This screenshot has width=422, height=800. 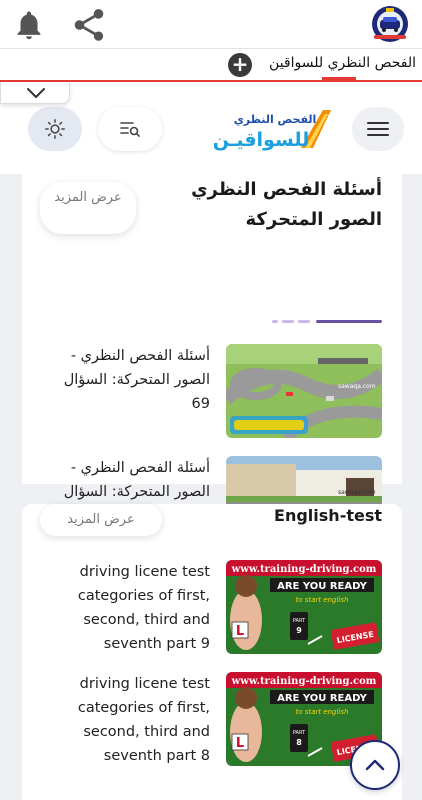 I want to click on collapse-toggle, so click(x=35, y=93).